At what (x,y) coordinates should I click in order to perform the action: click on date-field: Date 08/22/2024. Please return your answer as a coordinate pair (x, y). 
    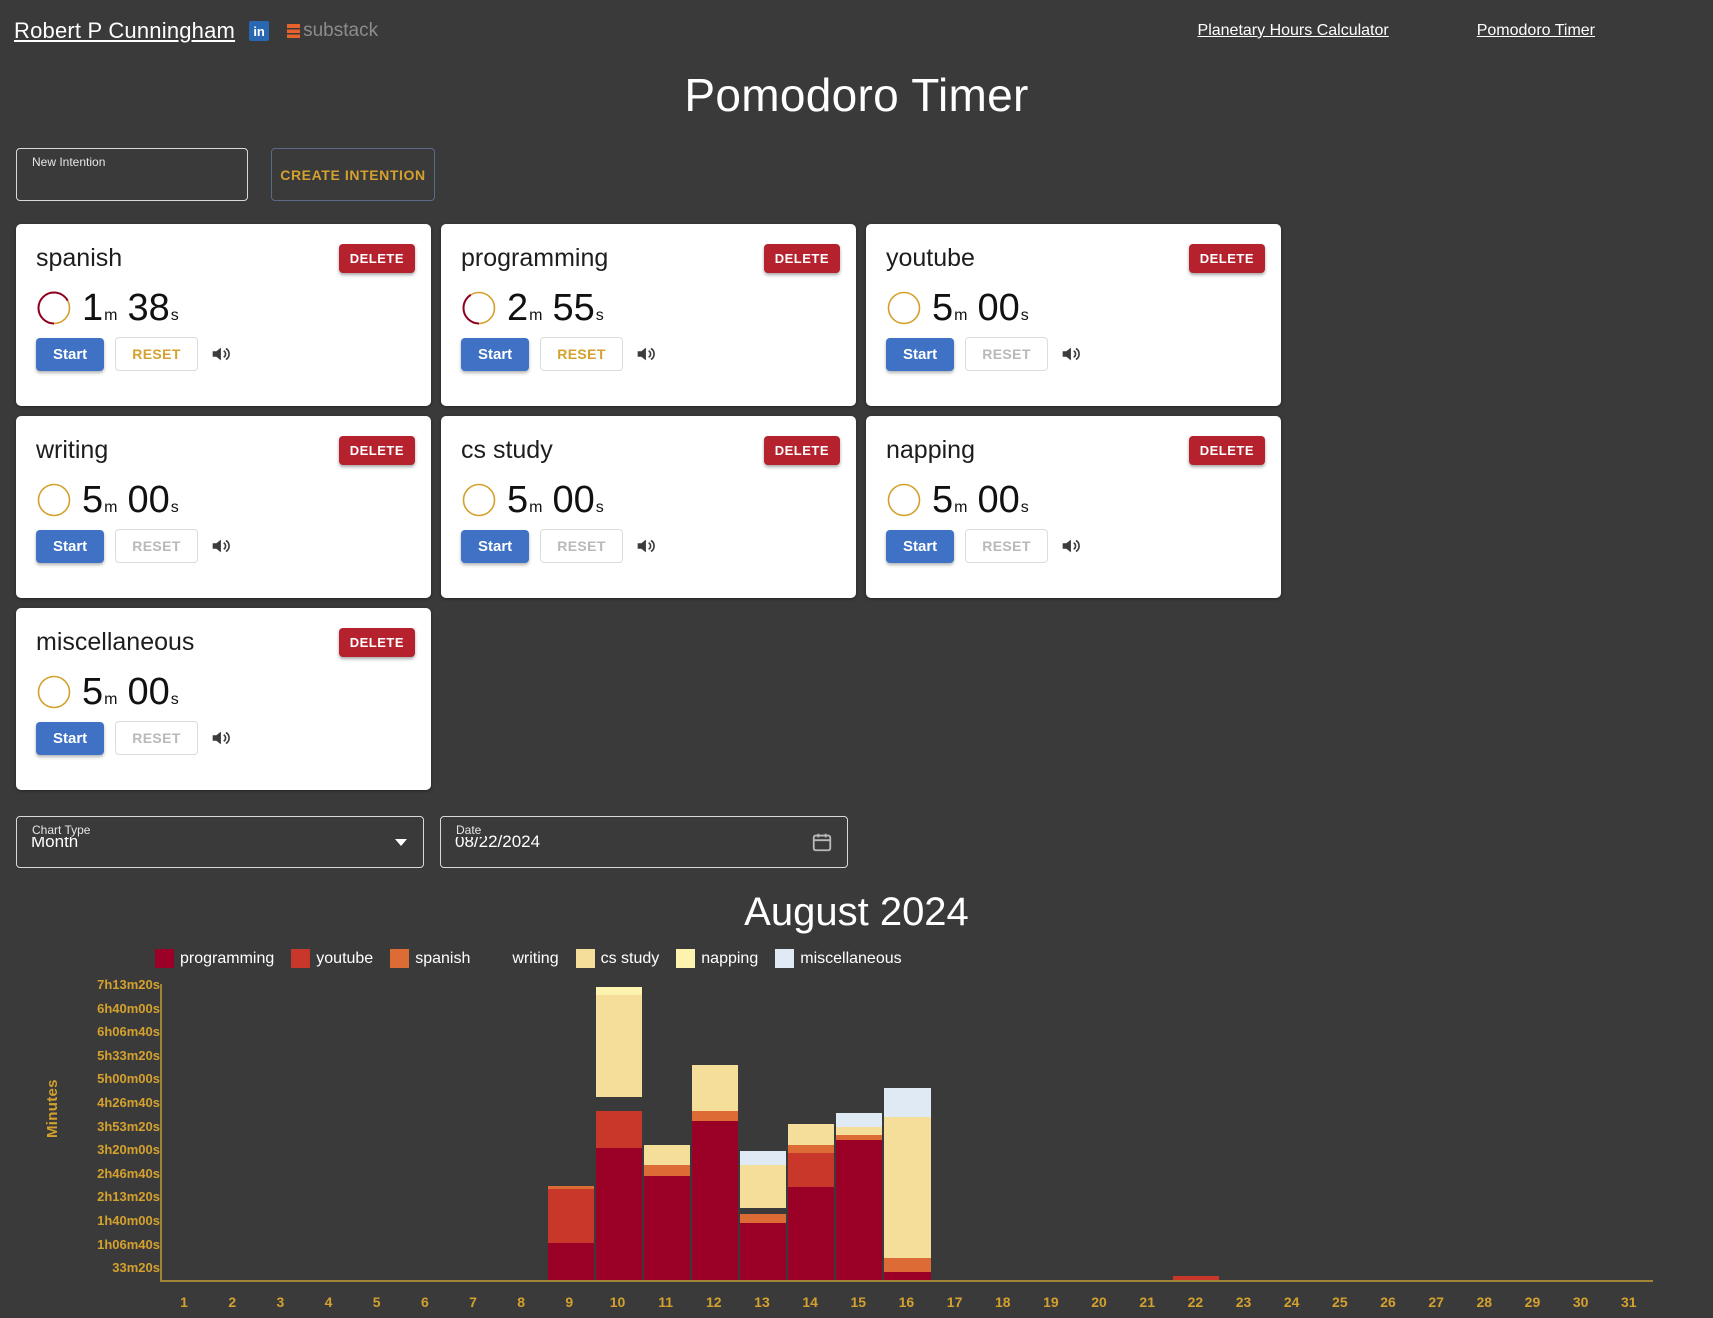
    Looking at the image, I should click on (644, 842).